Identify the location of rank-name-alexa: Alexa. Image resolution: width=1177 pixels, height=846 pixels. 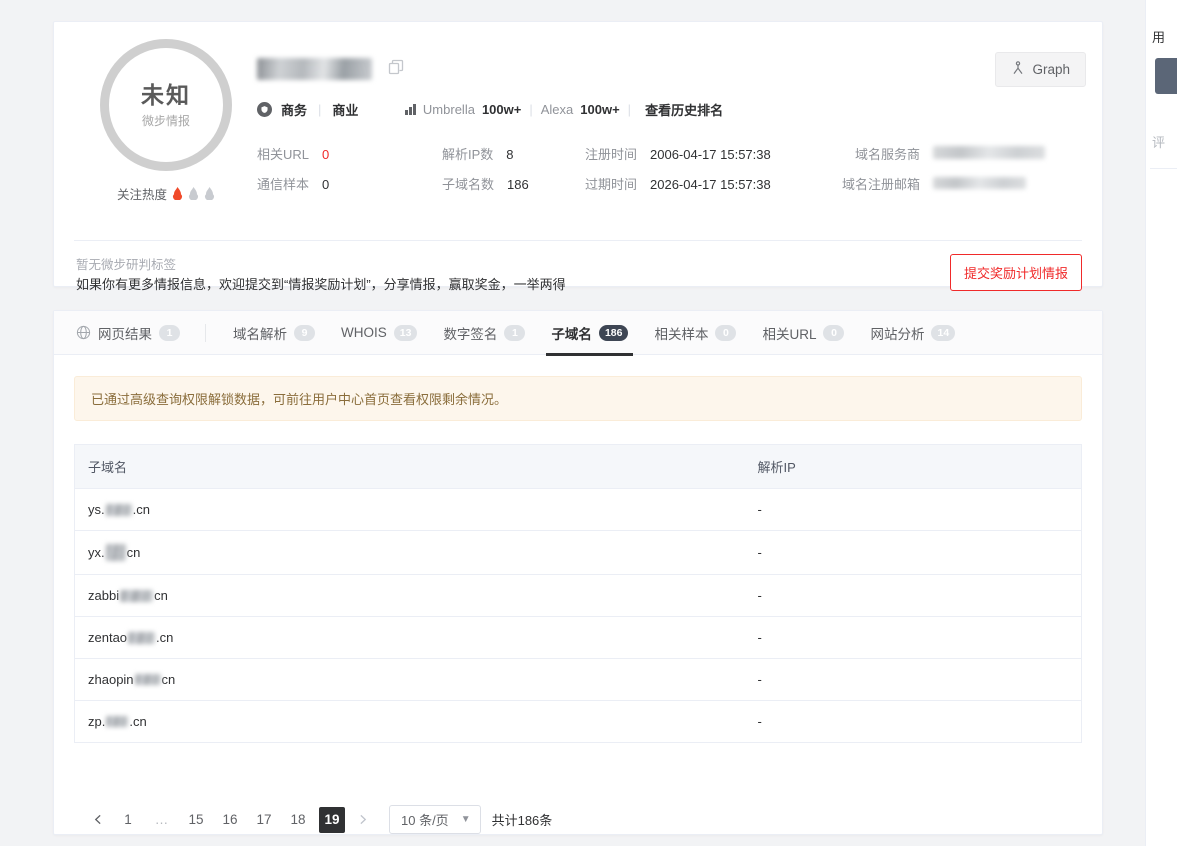
(557, 109).